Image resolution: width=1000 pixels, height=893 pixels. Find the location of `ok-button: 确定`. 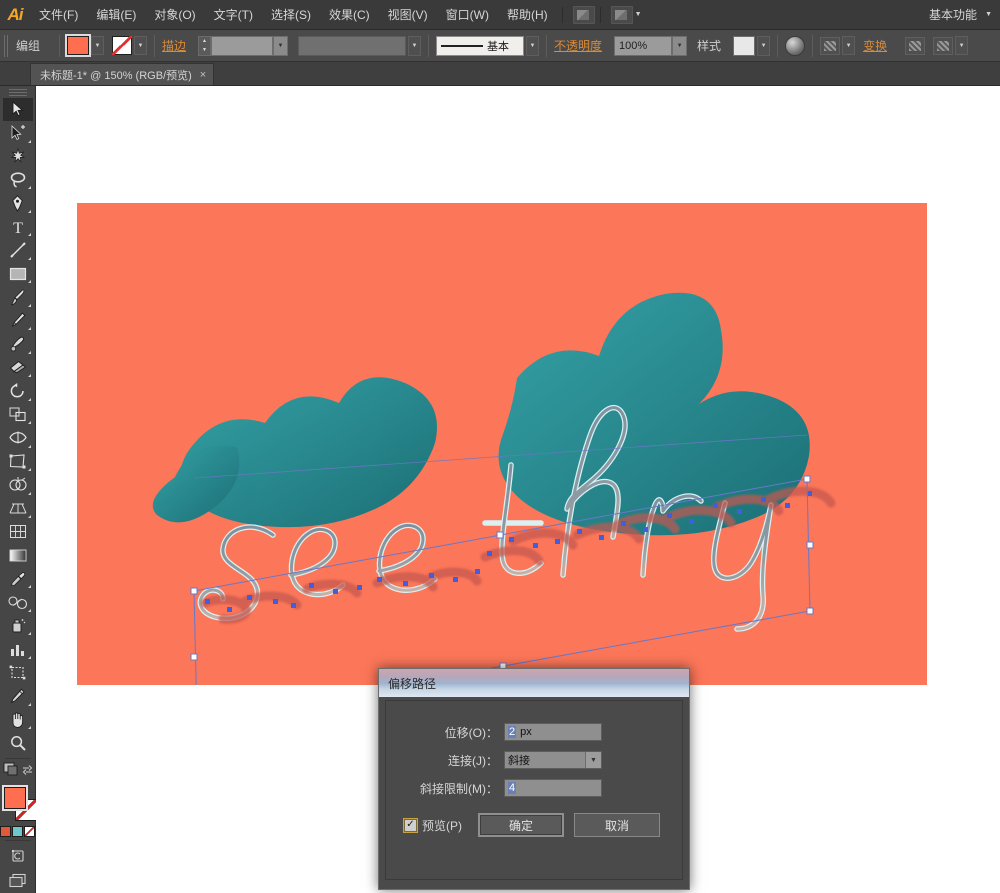

ok-button: 确定 is located at coordinates (521, 825).